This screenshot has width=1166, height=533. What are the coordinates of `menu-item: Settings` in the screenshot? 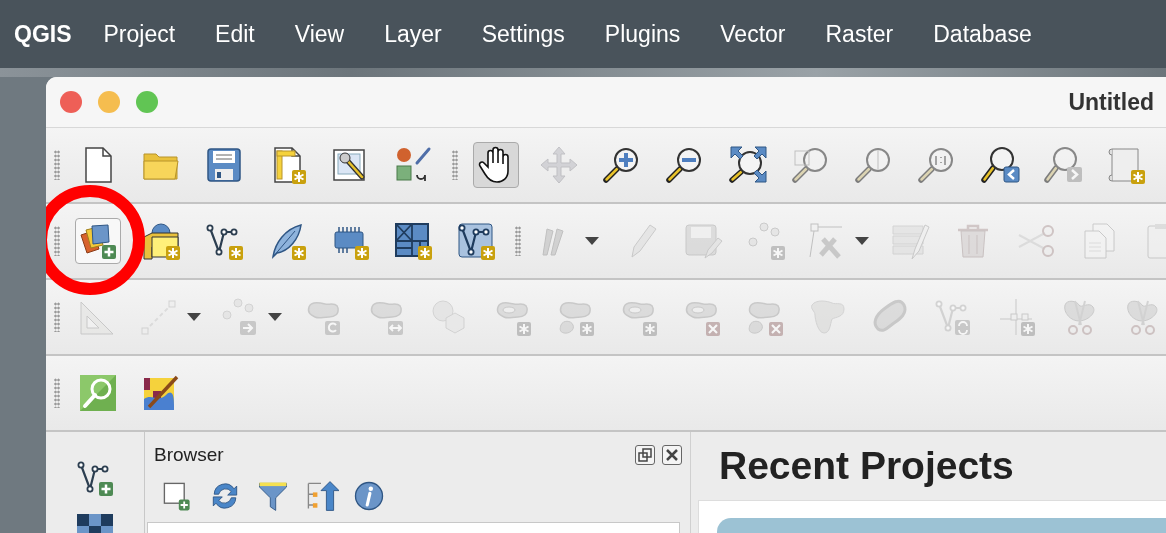 It's located at (523, 34).